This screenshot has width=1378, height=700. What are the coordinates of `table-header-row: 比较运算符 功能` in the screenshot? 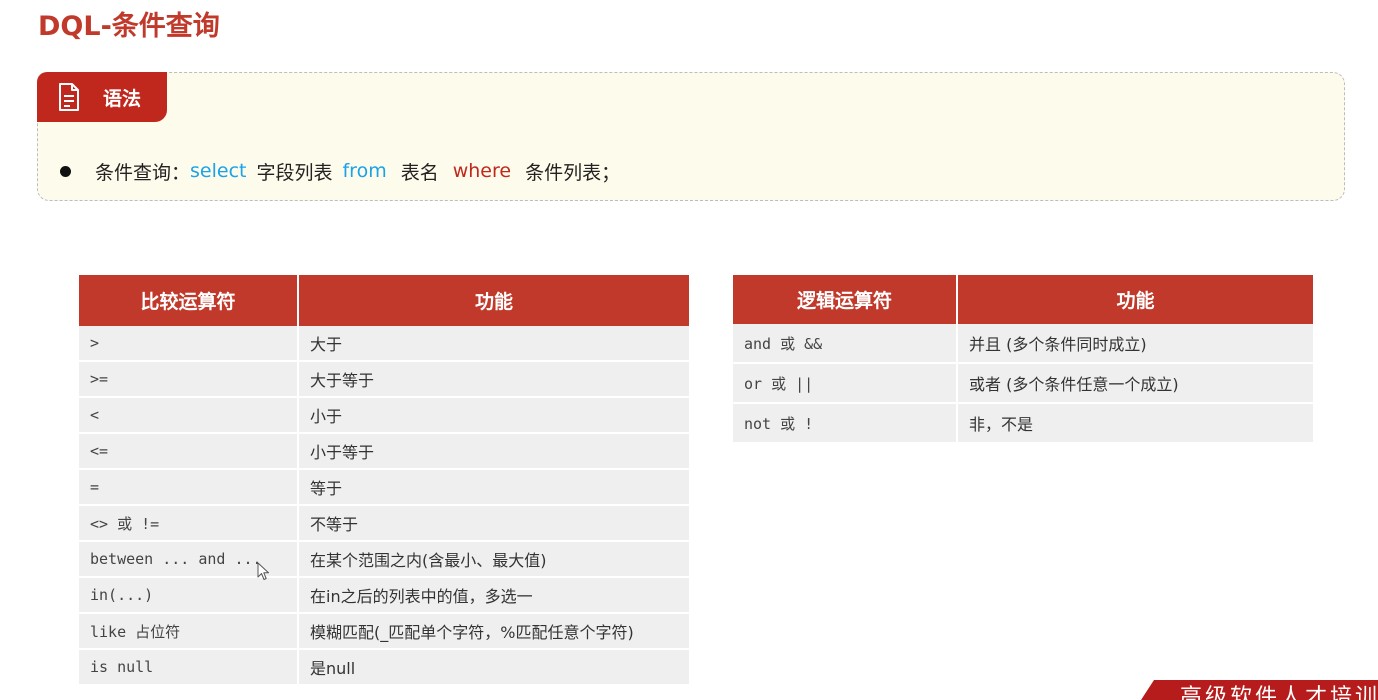 It's located at (384, 300).